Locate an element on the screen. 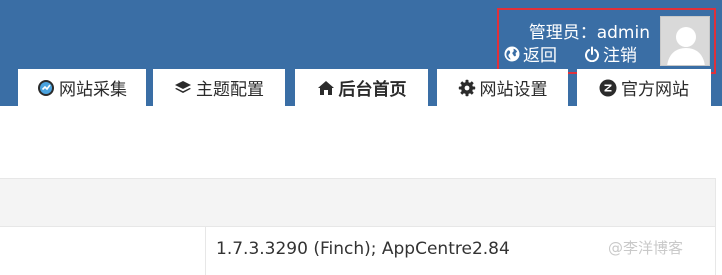 This screenshot has width=722, height=275. logout-link: 注销 is located at coordinates (610, 53).